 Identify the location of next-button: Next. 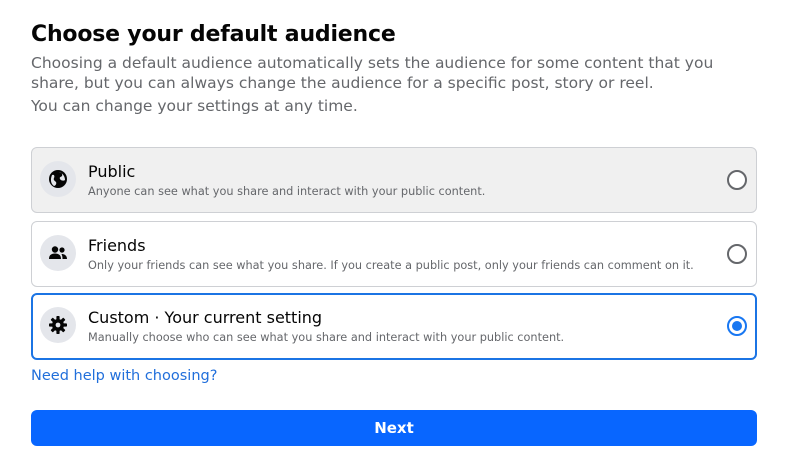
(394, 428).